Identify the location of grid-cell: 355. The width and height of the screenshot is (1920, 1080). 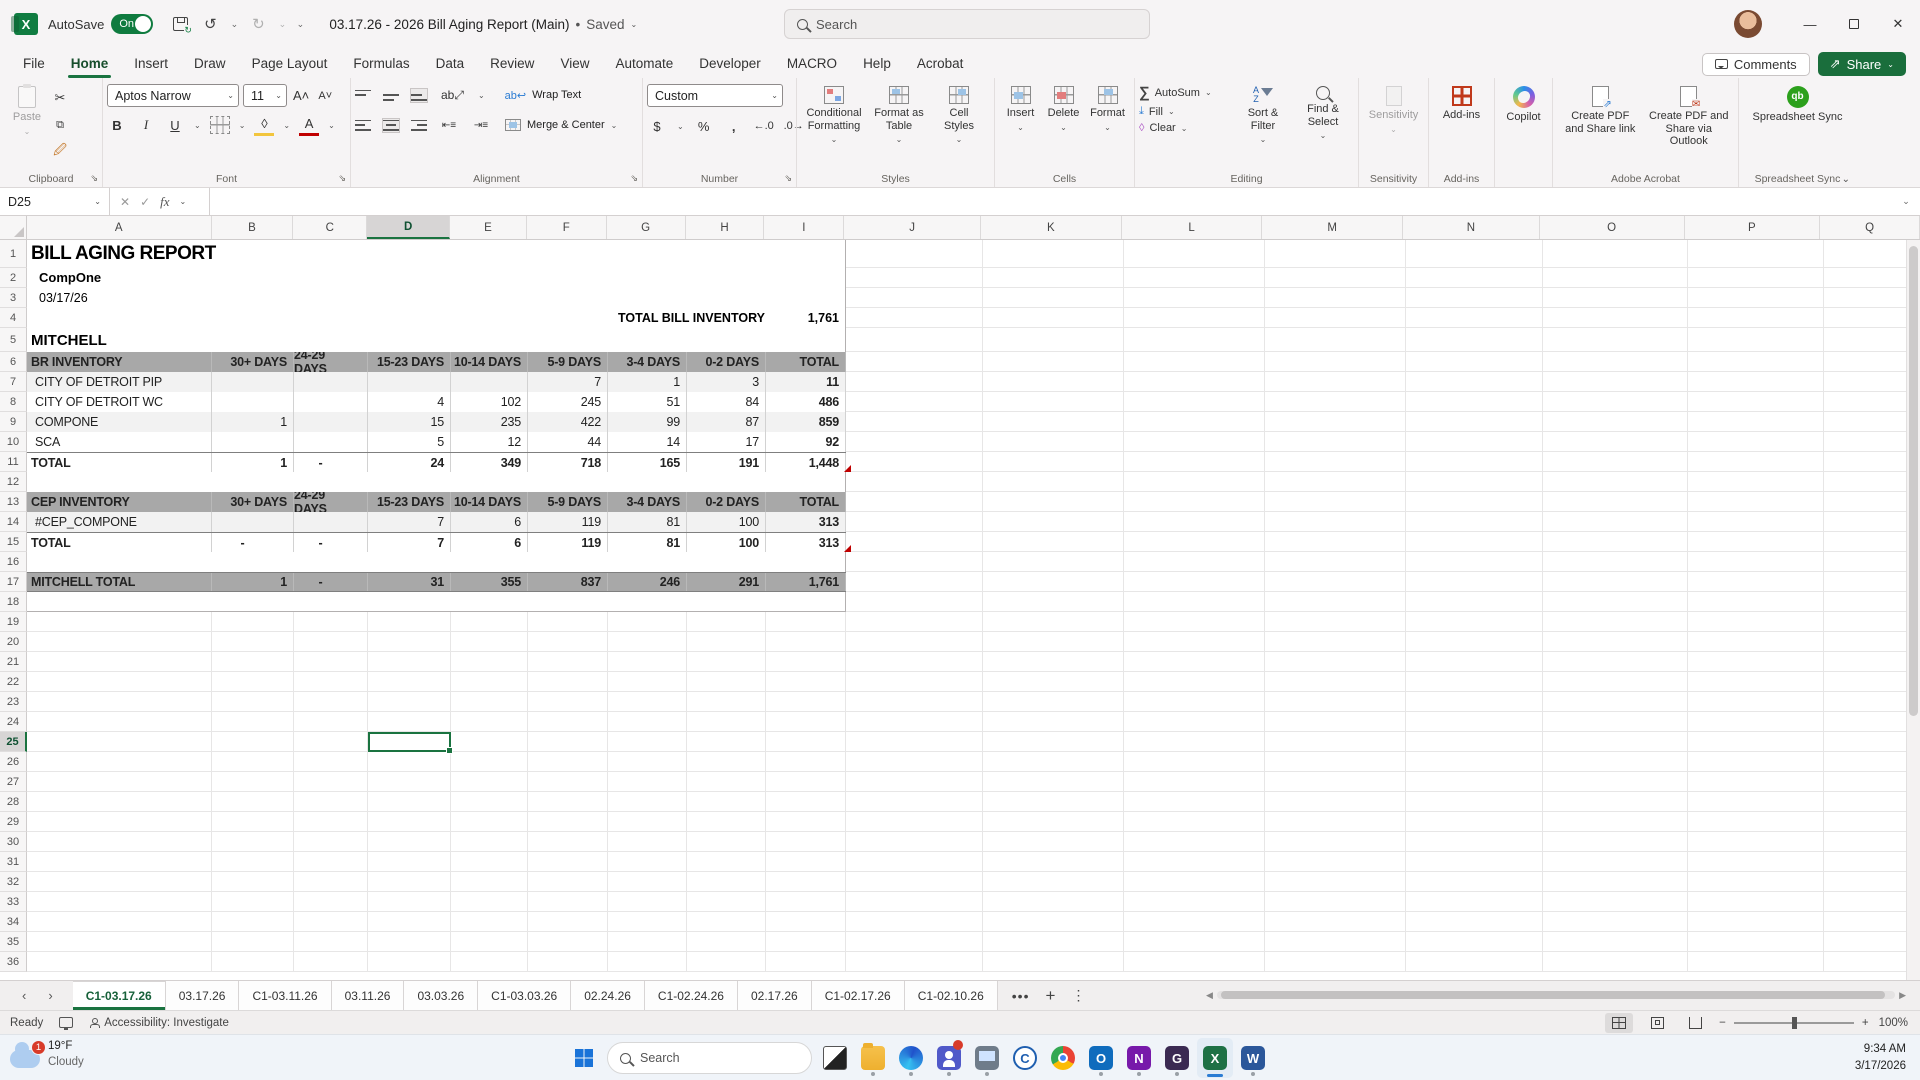
(489, 582).